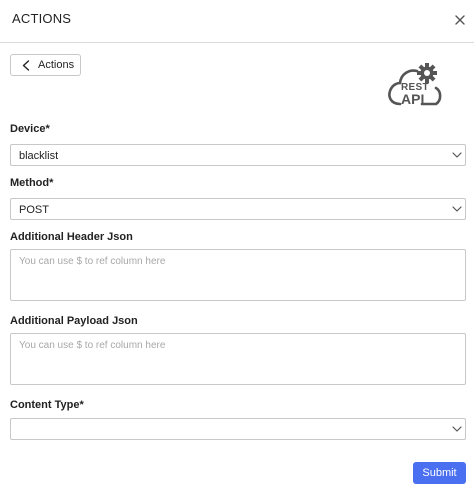  I want to click on content-type-select, so click(238, 429).